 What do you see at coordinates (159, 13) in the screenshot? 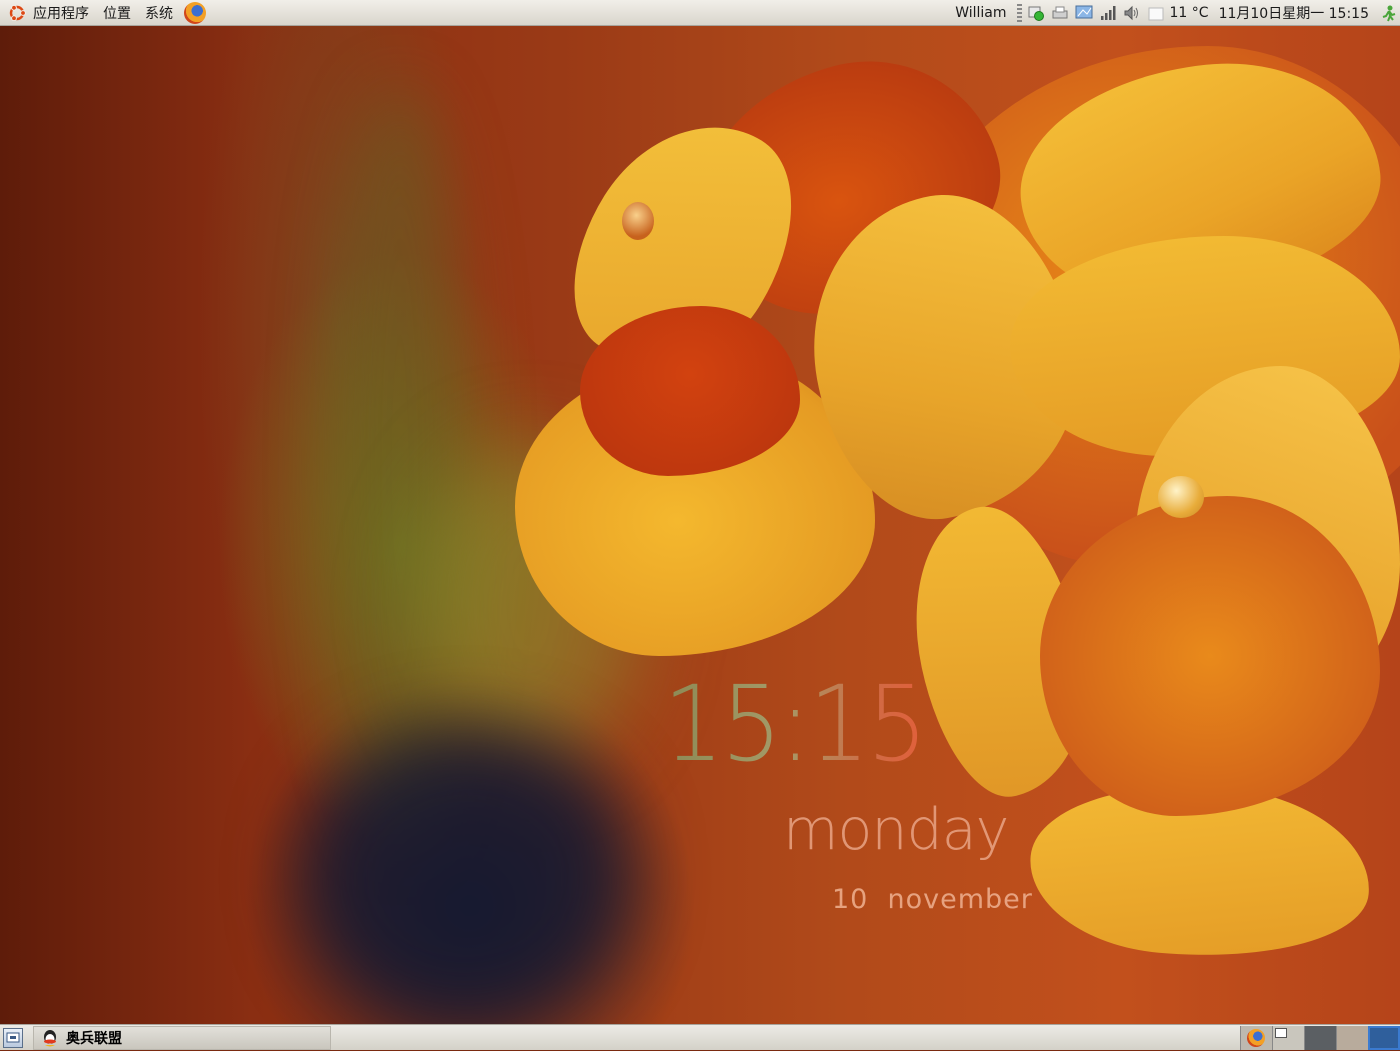
I see `menu-system: 系统` at bounding box center [159, 13].